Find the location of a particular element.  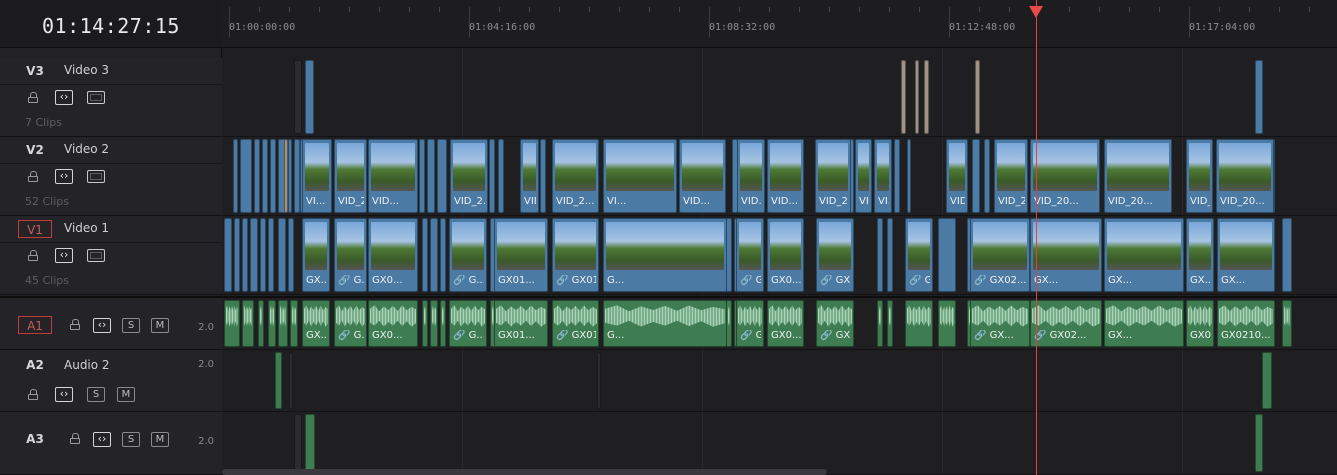

lane-v3 is located at coordinates (779, 97).